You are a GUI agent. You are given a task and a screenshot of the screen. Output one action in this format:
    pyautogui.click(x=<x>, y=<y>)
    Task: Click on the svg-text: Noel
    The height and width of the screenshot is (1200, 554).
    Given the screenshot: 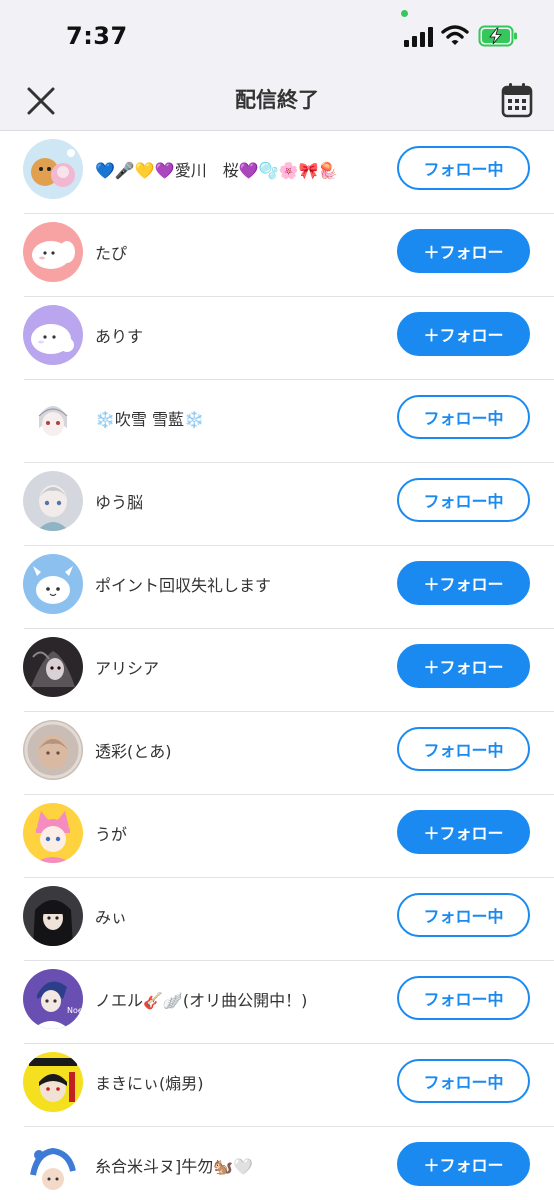 What is the action you would take?
    pyautogui.click(x=75, y=1010)
    